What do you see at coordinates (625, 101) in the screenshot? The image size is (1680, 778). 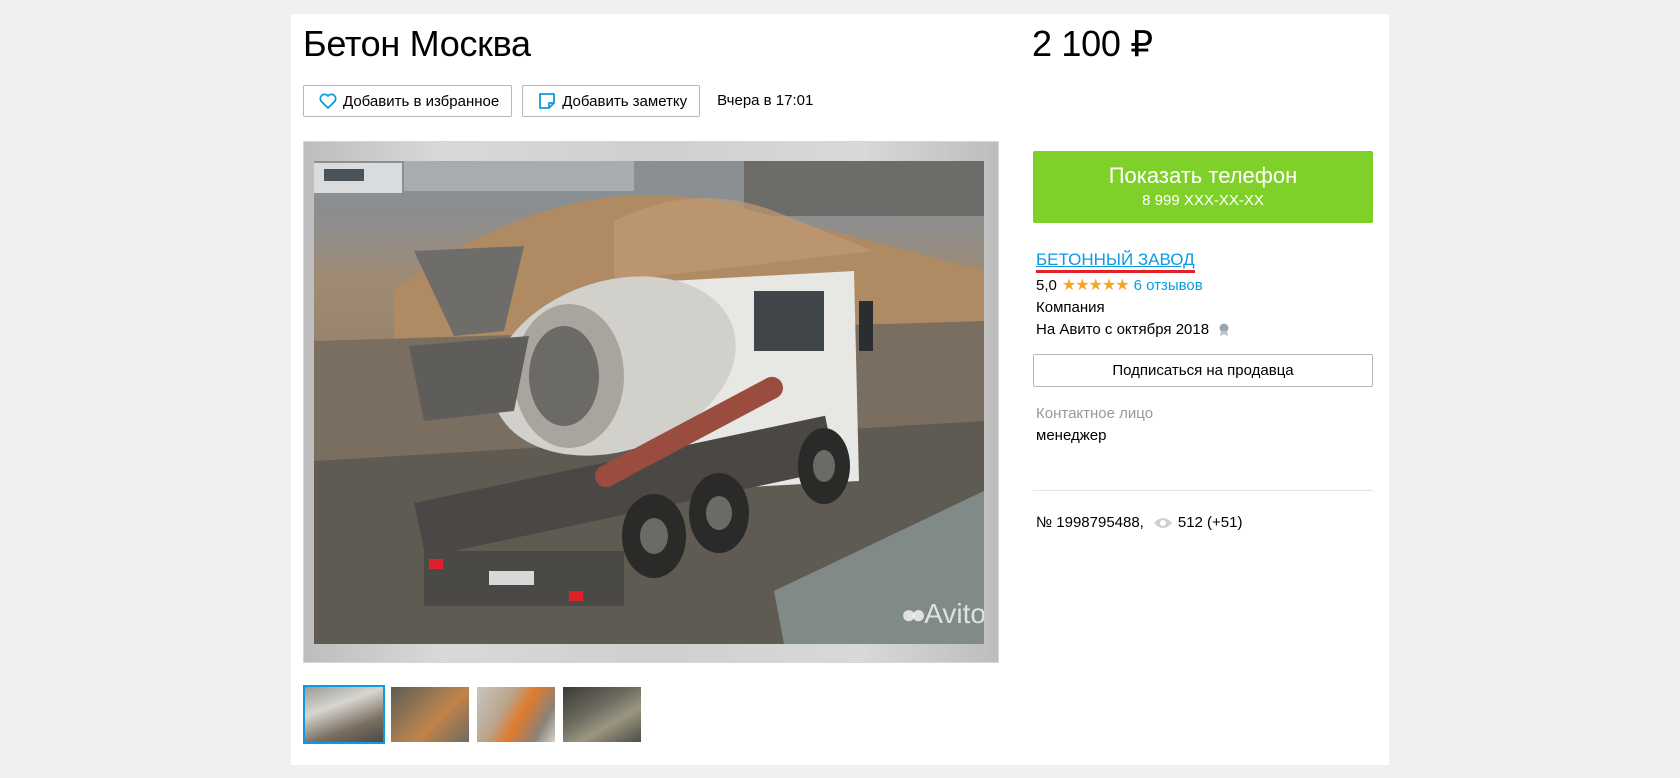 I see `add-note-label: Добавить заметку` at bounding box center [625, 101].